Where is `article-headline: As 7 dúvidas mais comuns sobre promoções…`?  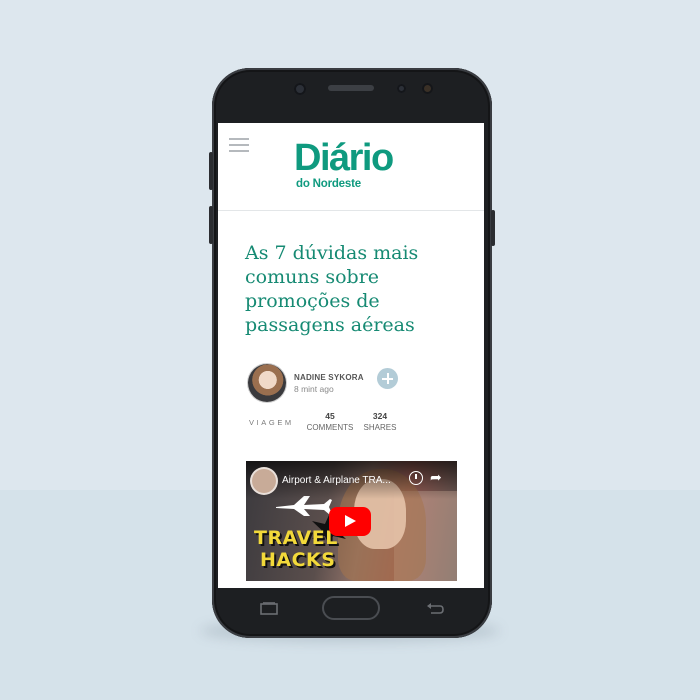
article-headline: As 7 dúvidas mais comuns sobre promoções… is located at coordinates (332, 289).